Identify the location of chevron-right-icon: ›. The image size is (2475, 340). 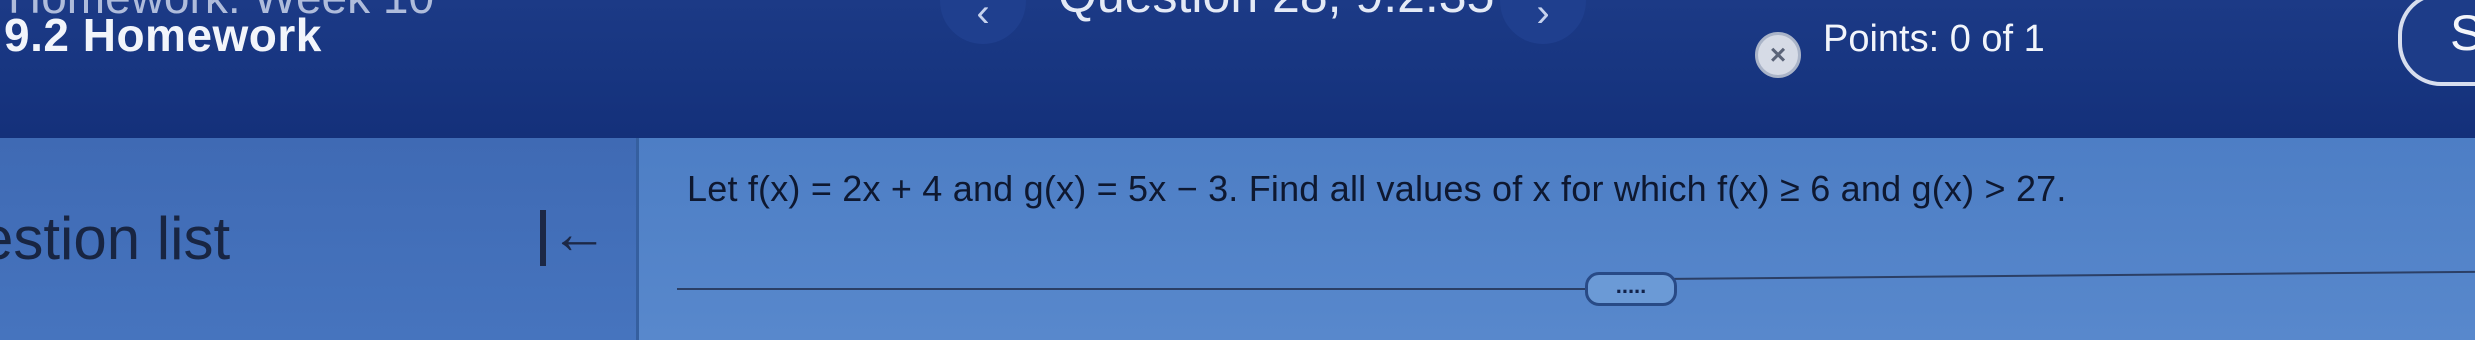
(1543, 17).